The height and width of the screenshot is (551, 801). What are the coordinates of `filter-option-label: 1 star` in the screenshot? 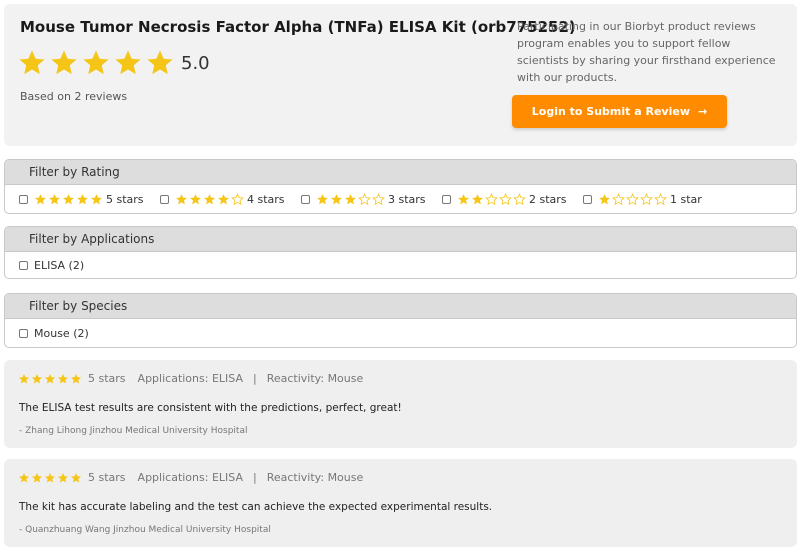 It's located at (686, 199).